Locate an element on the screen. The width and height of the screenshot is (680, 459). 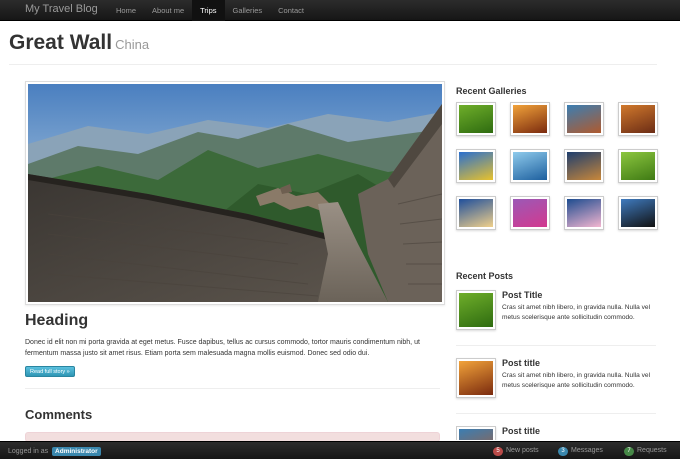
yellow-flowers-thumb is located at coordinates (476, 166).